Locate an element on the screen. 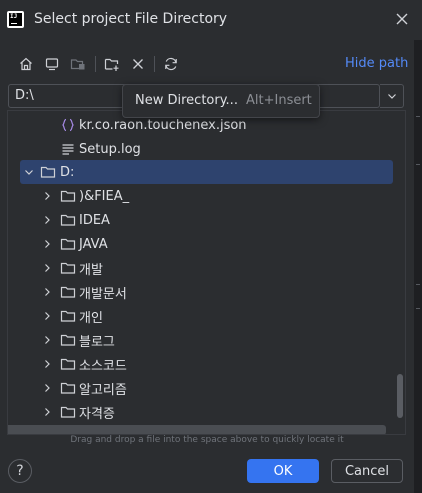 This screenshot has height=493, width=422. tree-row-label: 개발문서 is located at coordinates (103, 294).